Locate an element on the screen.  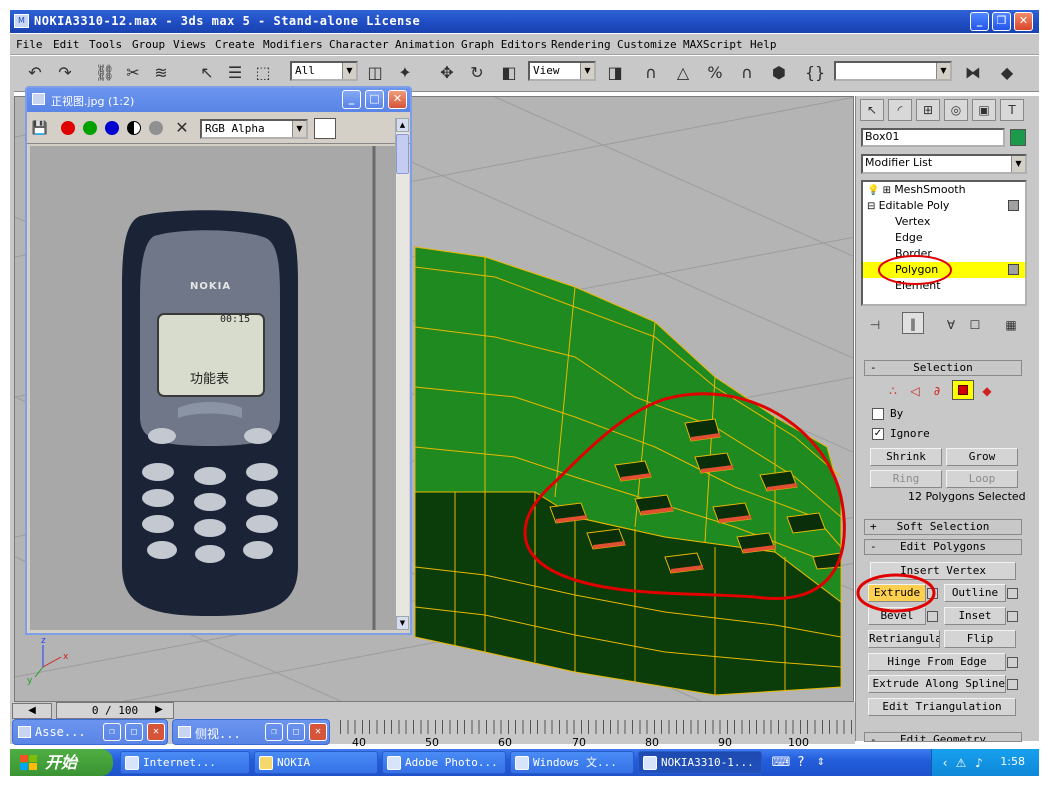
select-link-icon: ⛓ is located at coordinates (105, 73).